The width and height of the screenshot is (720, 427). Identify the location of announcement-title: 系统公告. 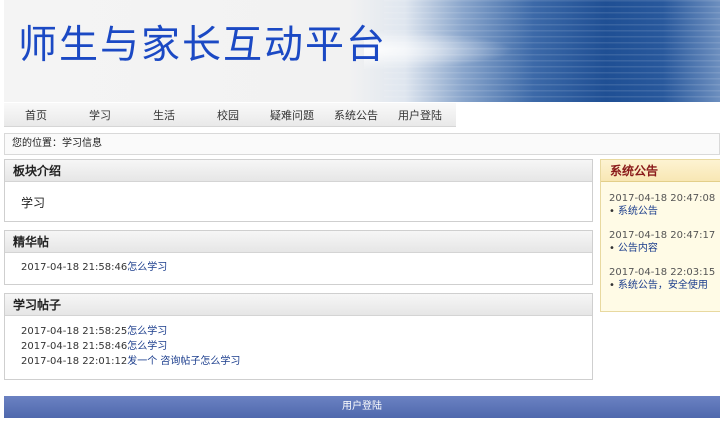
(660, 171).